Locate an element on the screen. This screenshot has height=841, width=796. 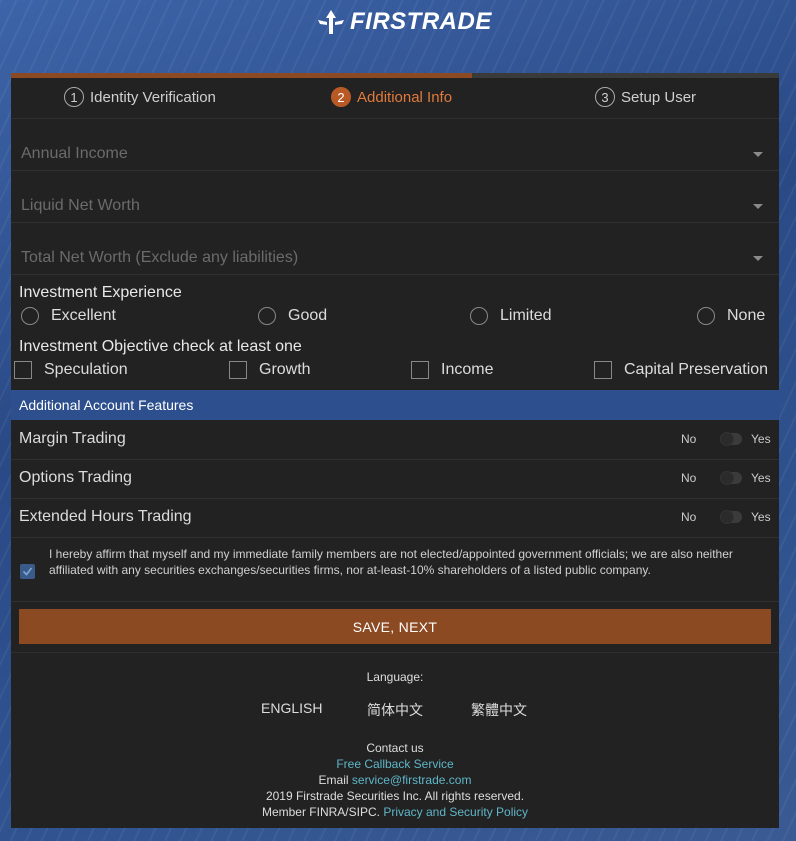
radio-label: None is located at coordinates (746, 315).